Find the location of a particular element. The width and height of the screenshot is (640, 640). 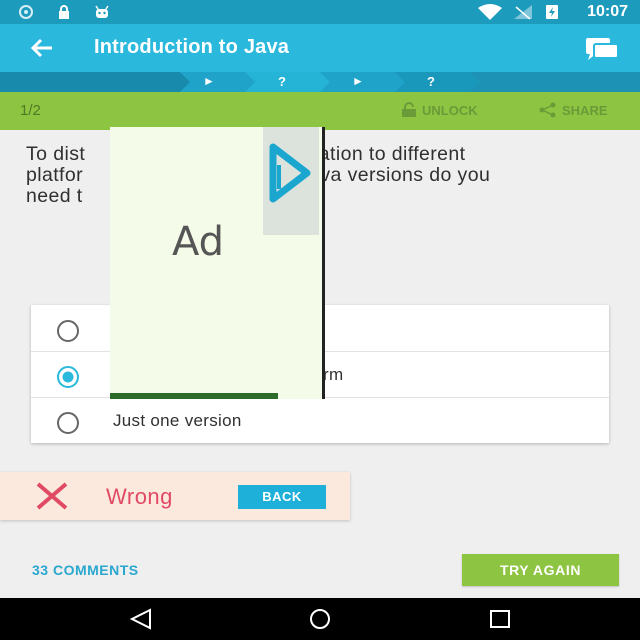

unlock-button: UNLOCK is located at coordinates (439, 110).